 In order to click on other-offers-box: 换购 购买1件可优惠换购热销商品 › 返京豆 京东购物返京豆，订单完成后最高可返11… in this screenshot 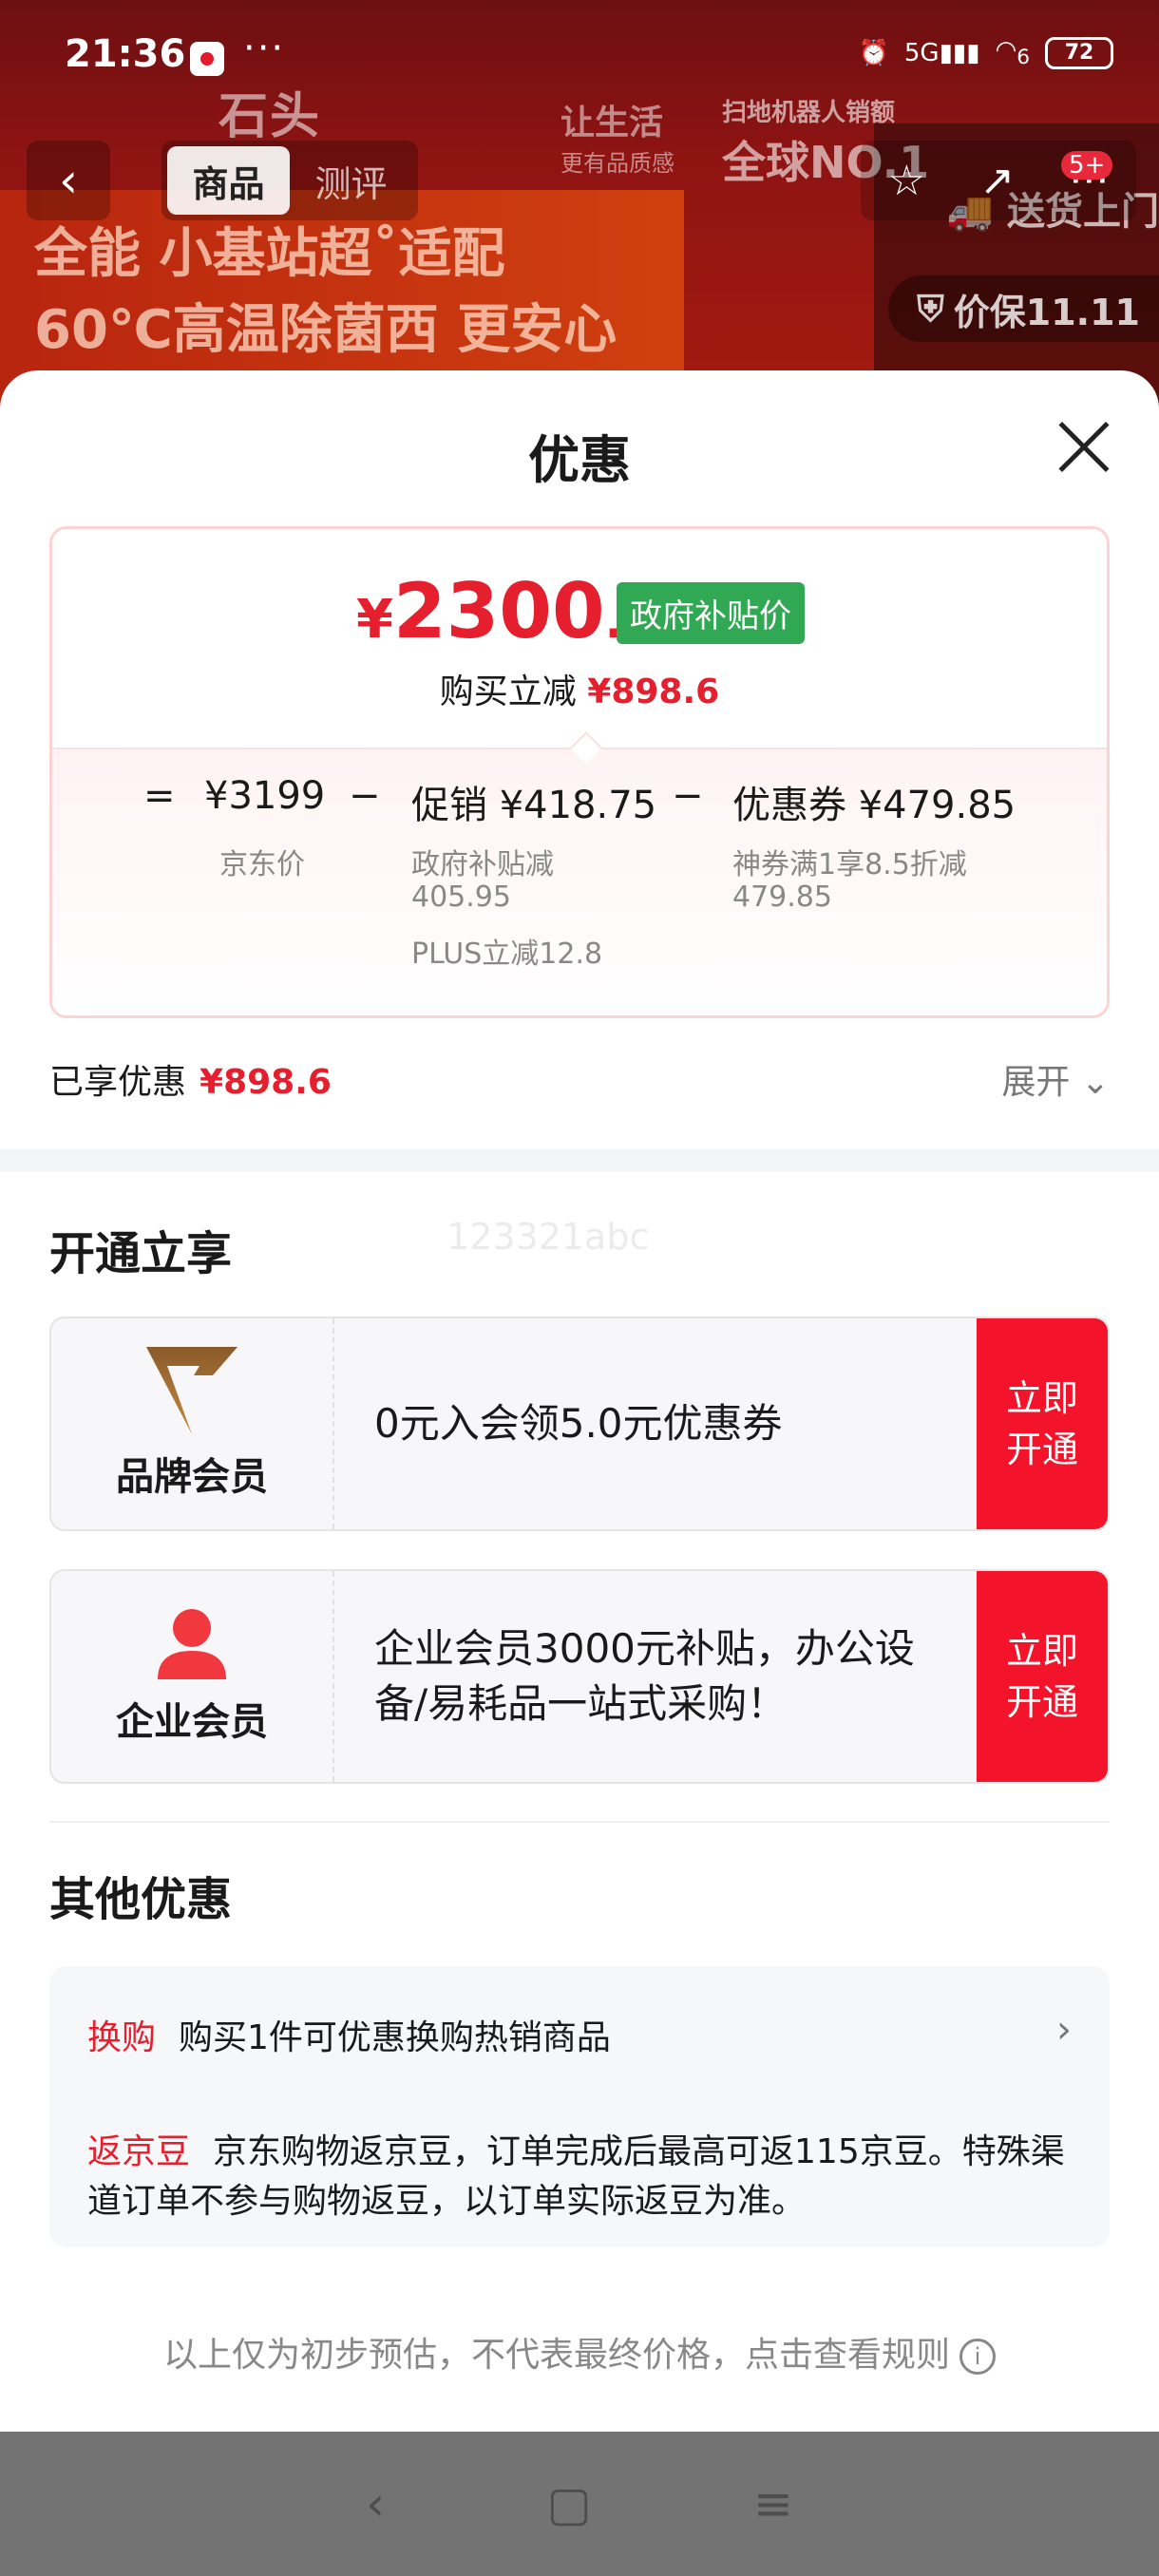, I will do `click(579, 2106)`.